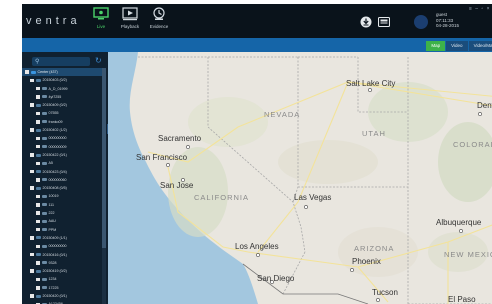 Image resolution: width=492 pixels, height=304 pixels. I want to click on city-label: Denver, so click(484, 105).